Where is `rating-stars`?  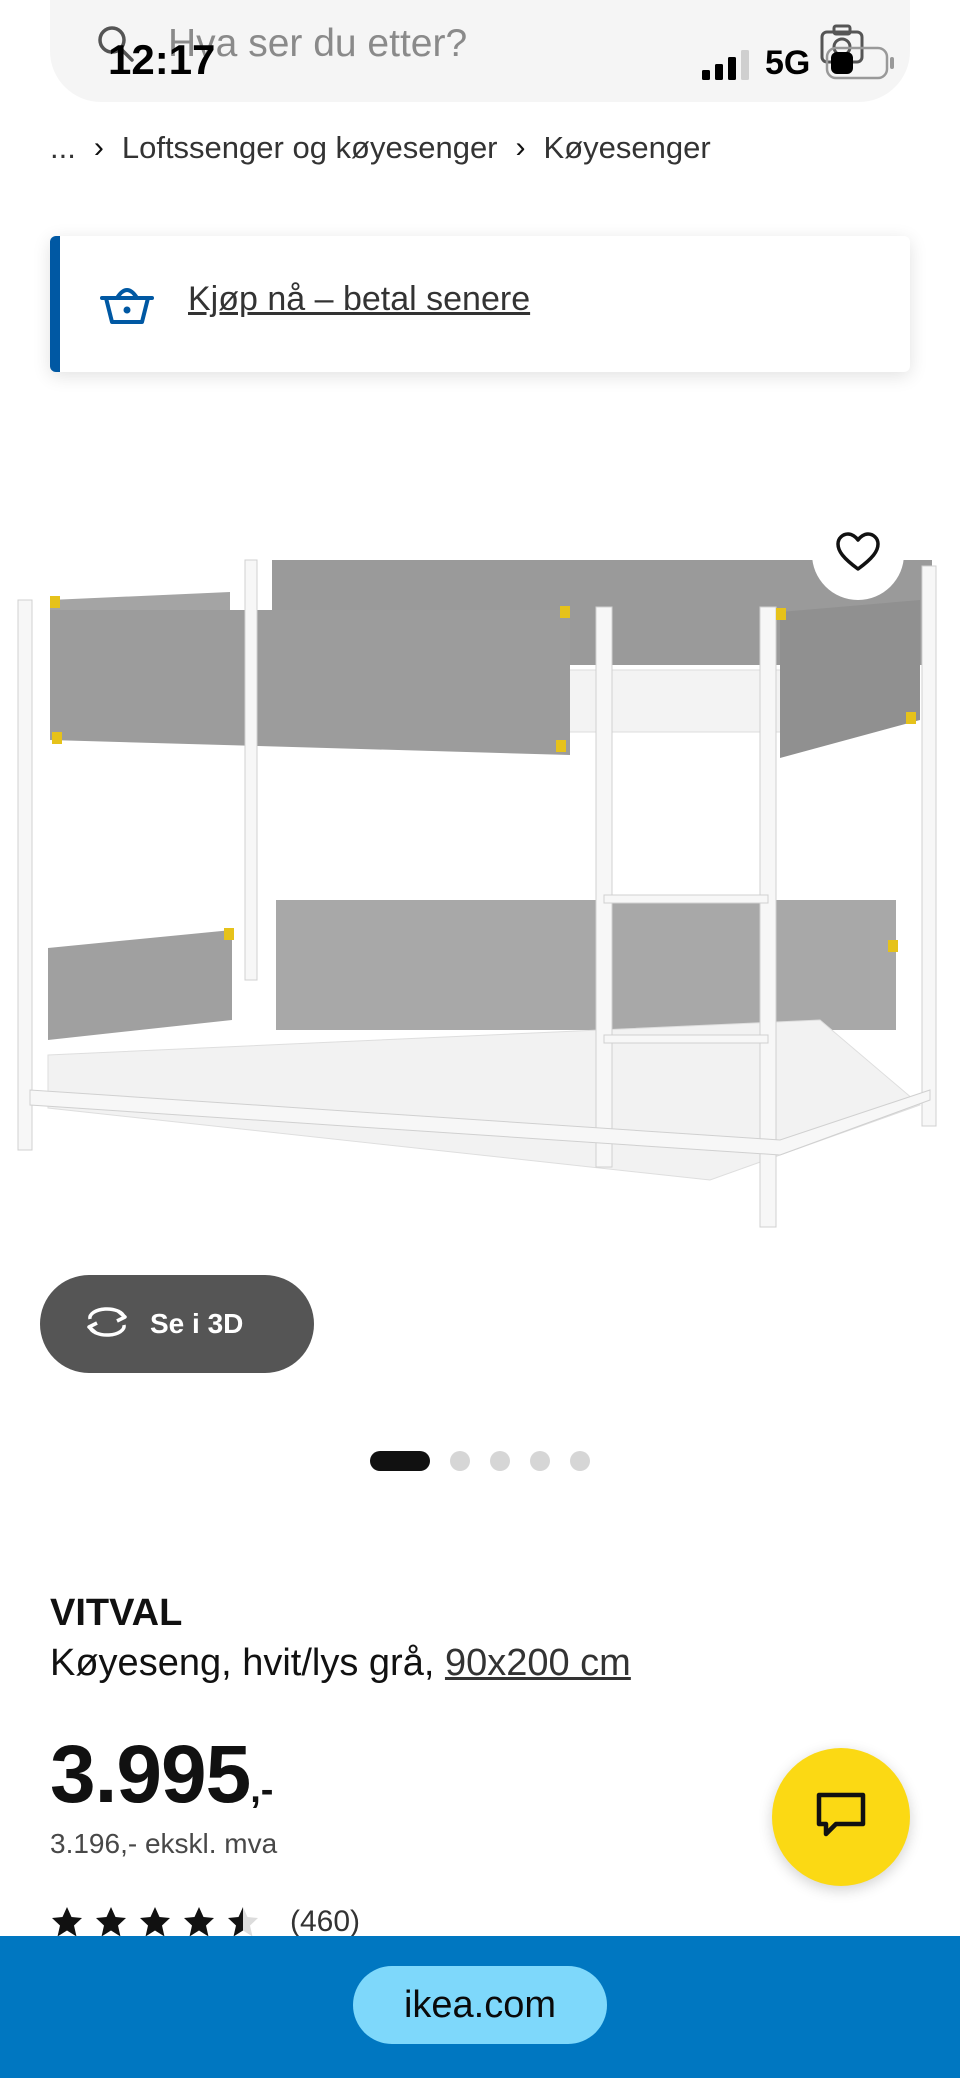
rating-stars is located at coordinates (155, 1922).